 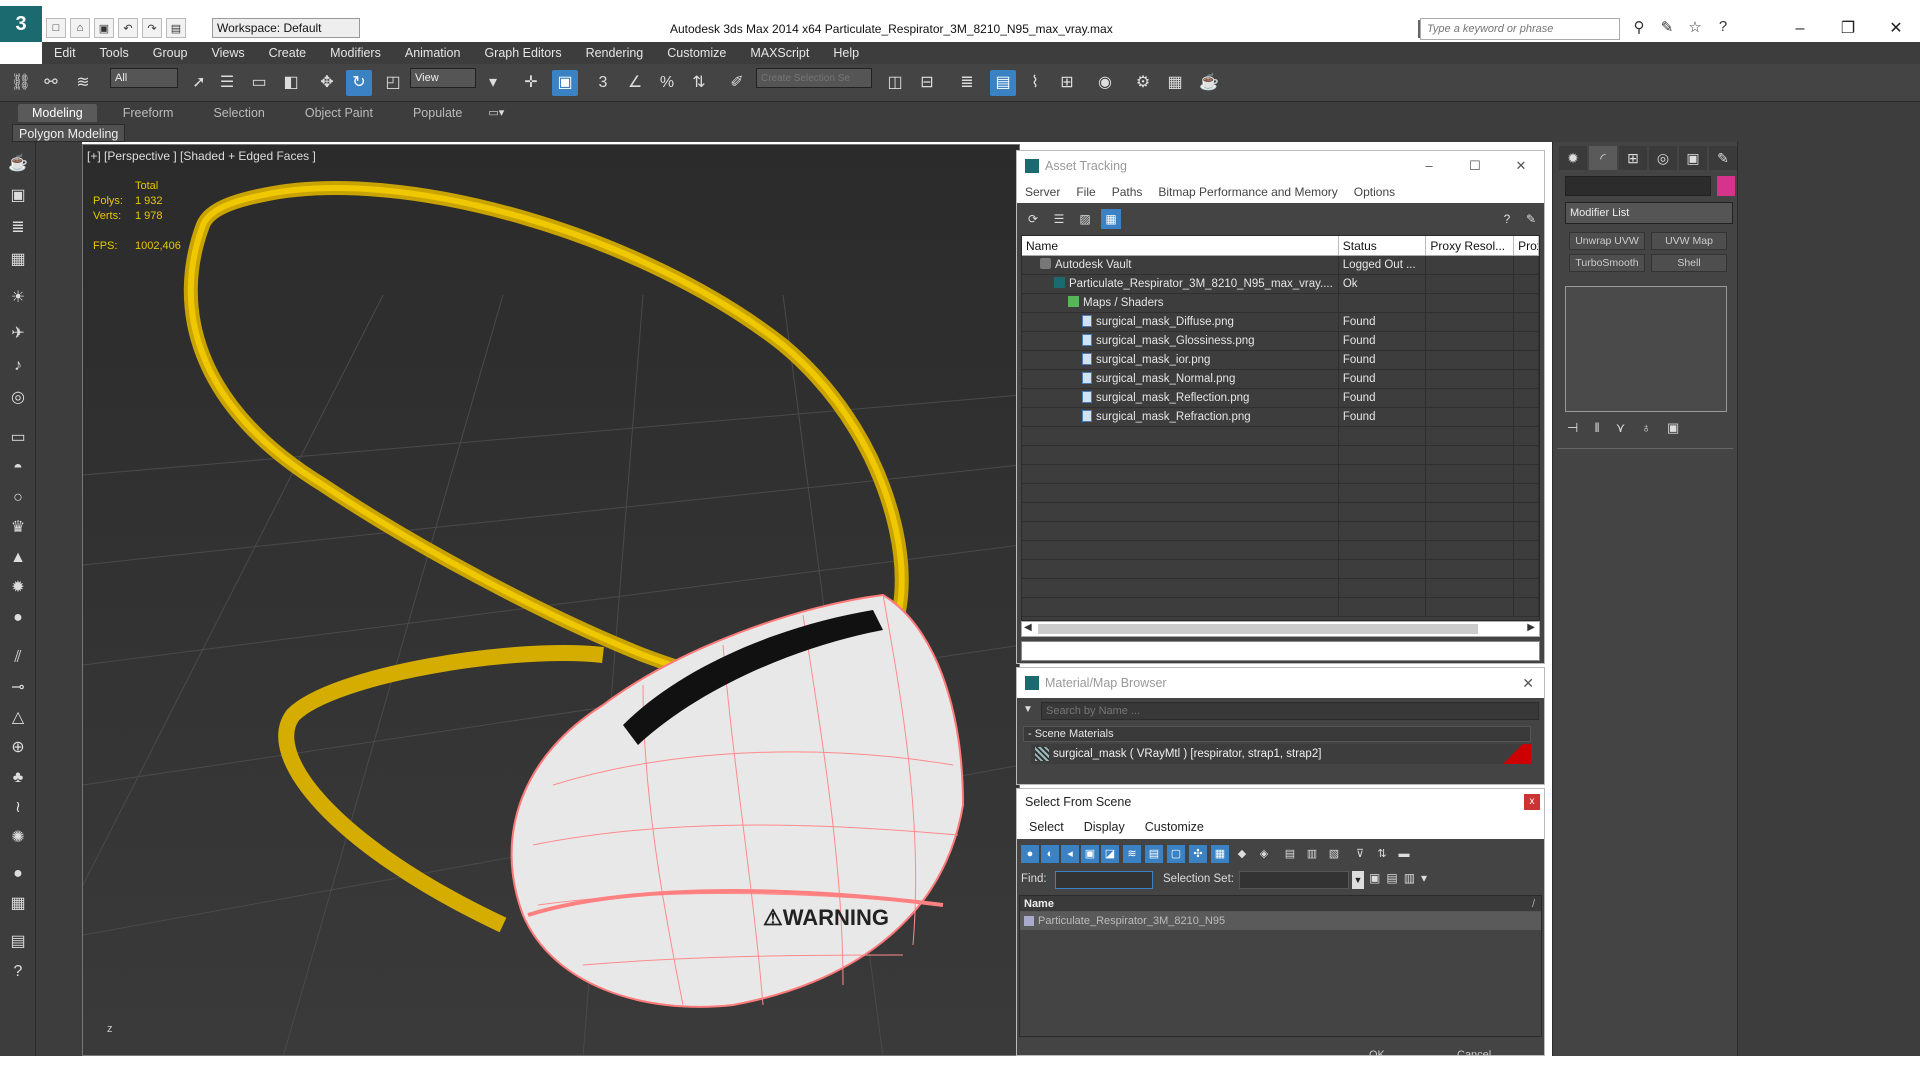 I want to click on menu-modifiers: Modifiers, so click(x=355, y=53).